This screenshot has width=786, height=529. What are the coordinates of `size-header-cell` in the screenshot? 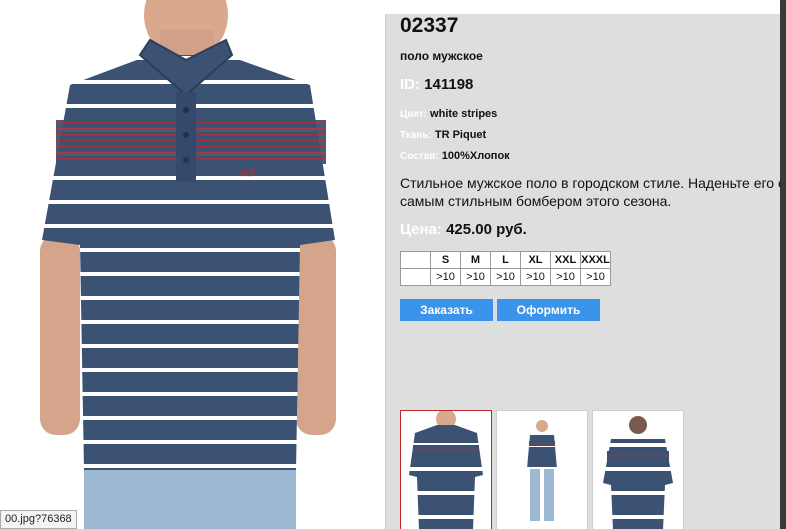 It's located at (415, 260).